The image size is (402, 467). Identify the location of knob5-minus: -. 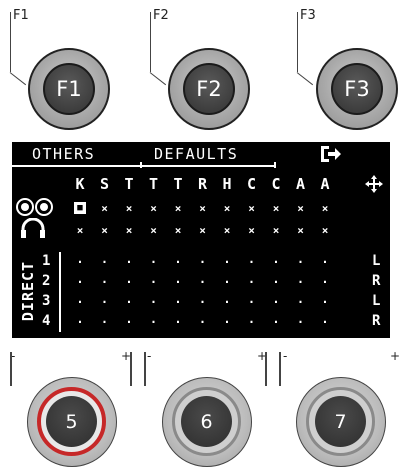
(13, 356).